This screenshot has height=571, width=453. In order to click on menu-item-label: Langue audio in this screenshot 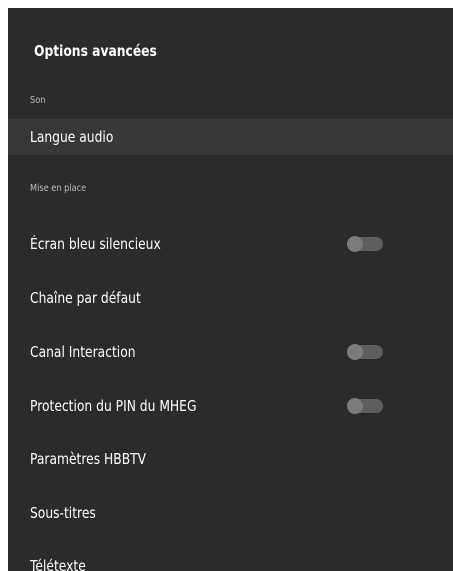, I will do `click(72, 137)`.